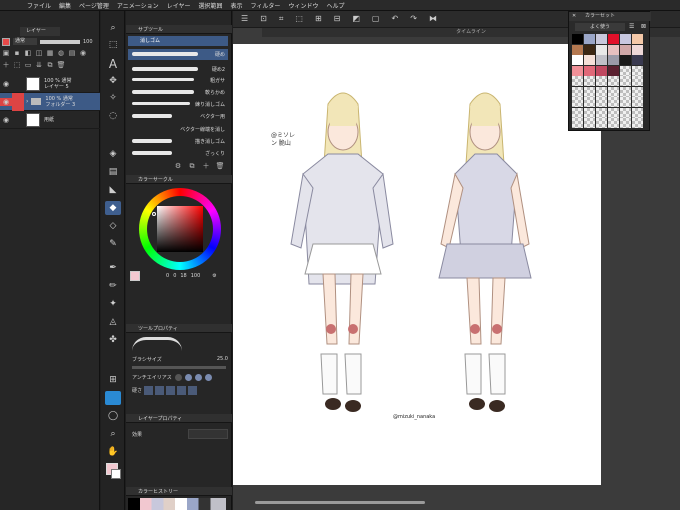  I want to click on blend-tool-icon: ◇, so click(113, 226).